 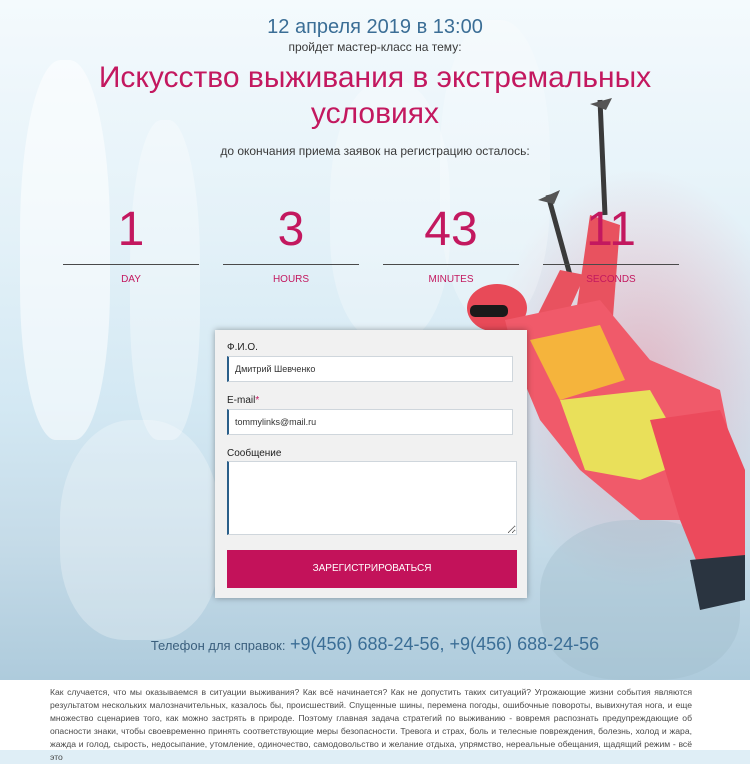 What do you see at coordinates (375, 27) in the screenshot?
I see `event-date: 12 апреля 2019 в 13:00` at bounding box center [375, 27].